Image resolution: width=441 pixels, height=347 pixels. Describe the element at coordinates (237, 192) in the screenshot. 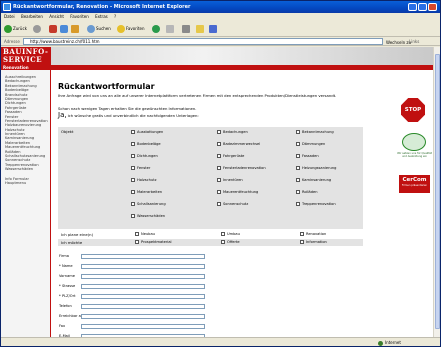

I see `topic-checkbox: Mauerentfeuchtung` at that location.